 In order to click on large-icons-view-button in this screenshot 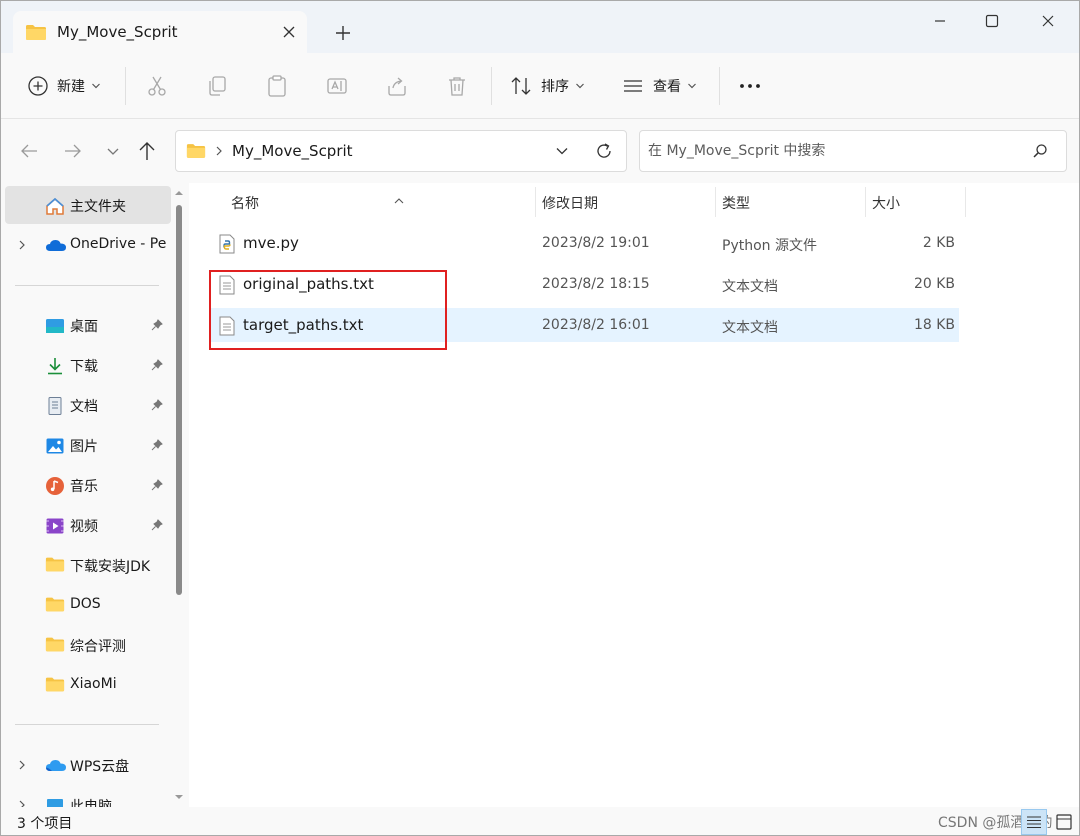, I will do `click(1064, 822)`.